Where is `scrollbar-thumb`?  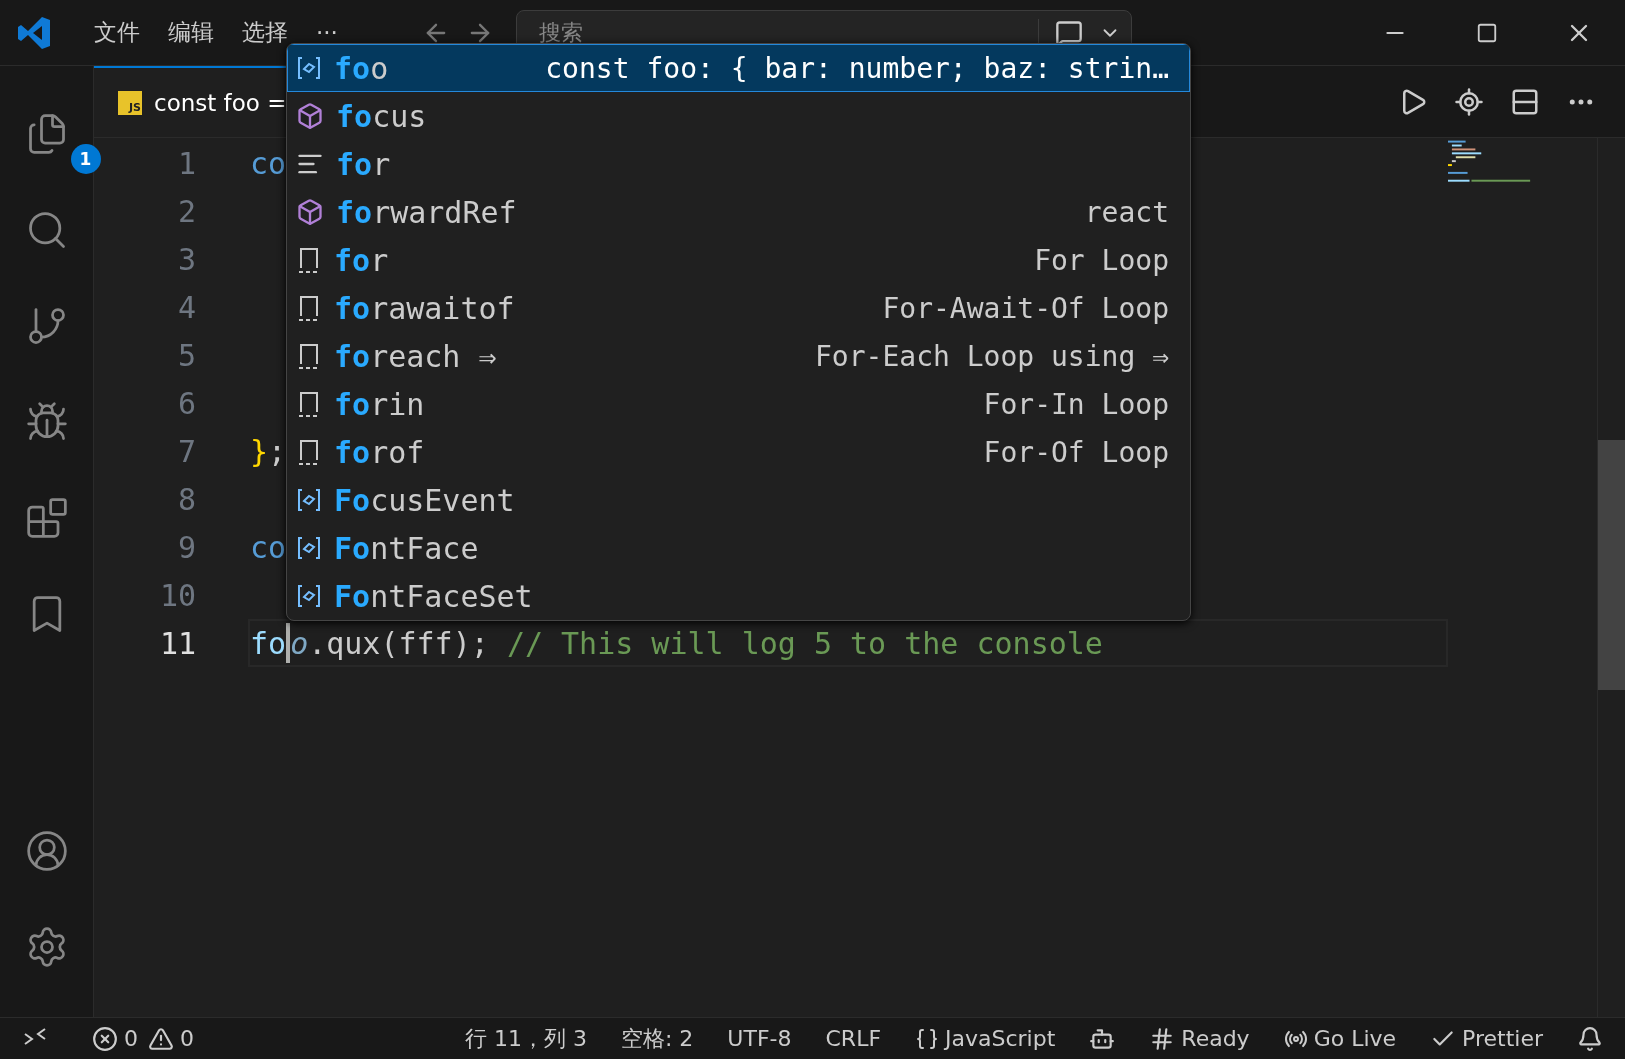
scrollbar-thumb is located at coordinates (1611, 565).